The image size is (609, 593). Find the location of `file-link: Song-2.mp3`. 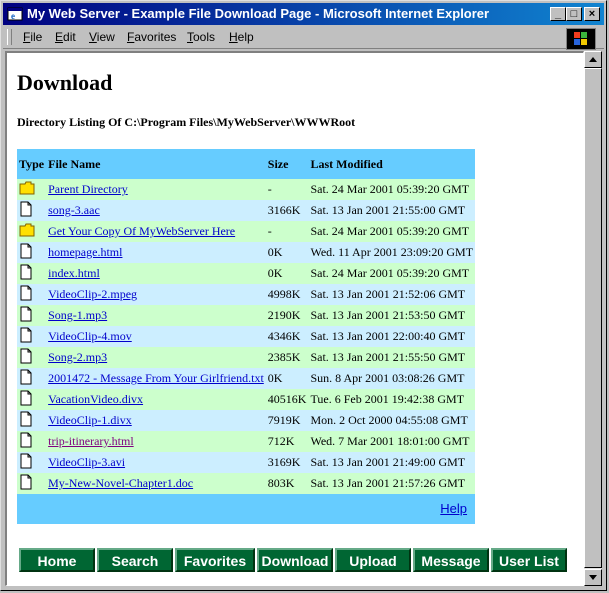

file-link: Song-2.mp3 is located at coordinates (77, 357).